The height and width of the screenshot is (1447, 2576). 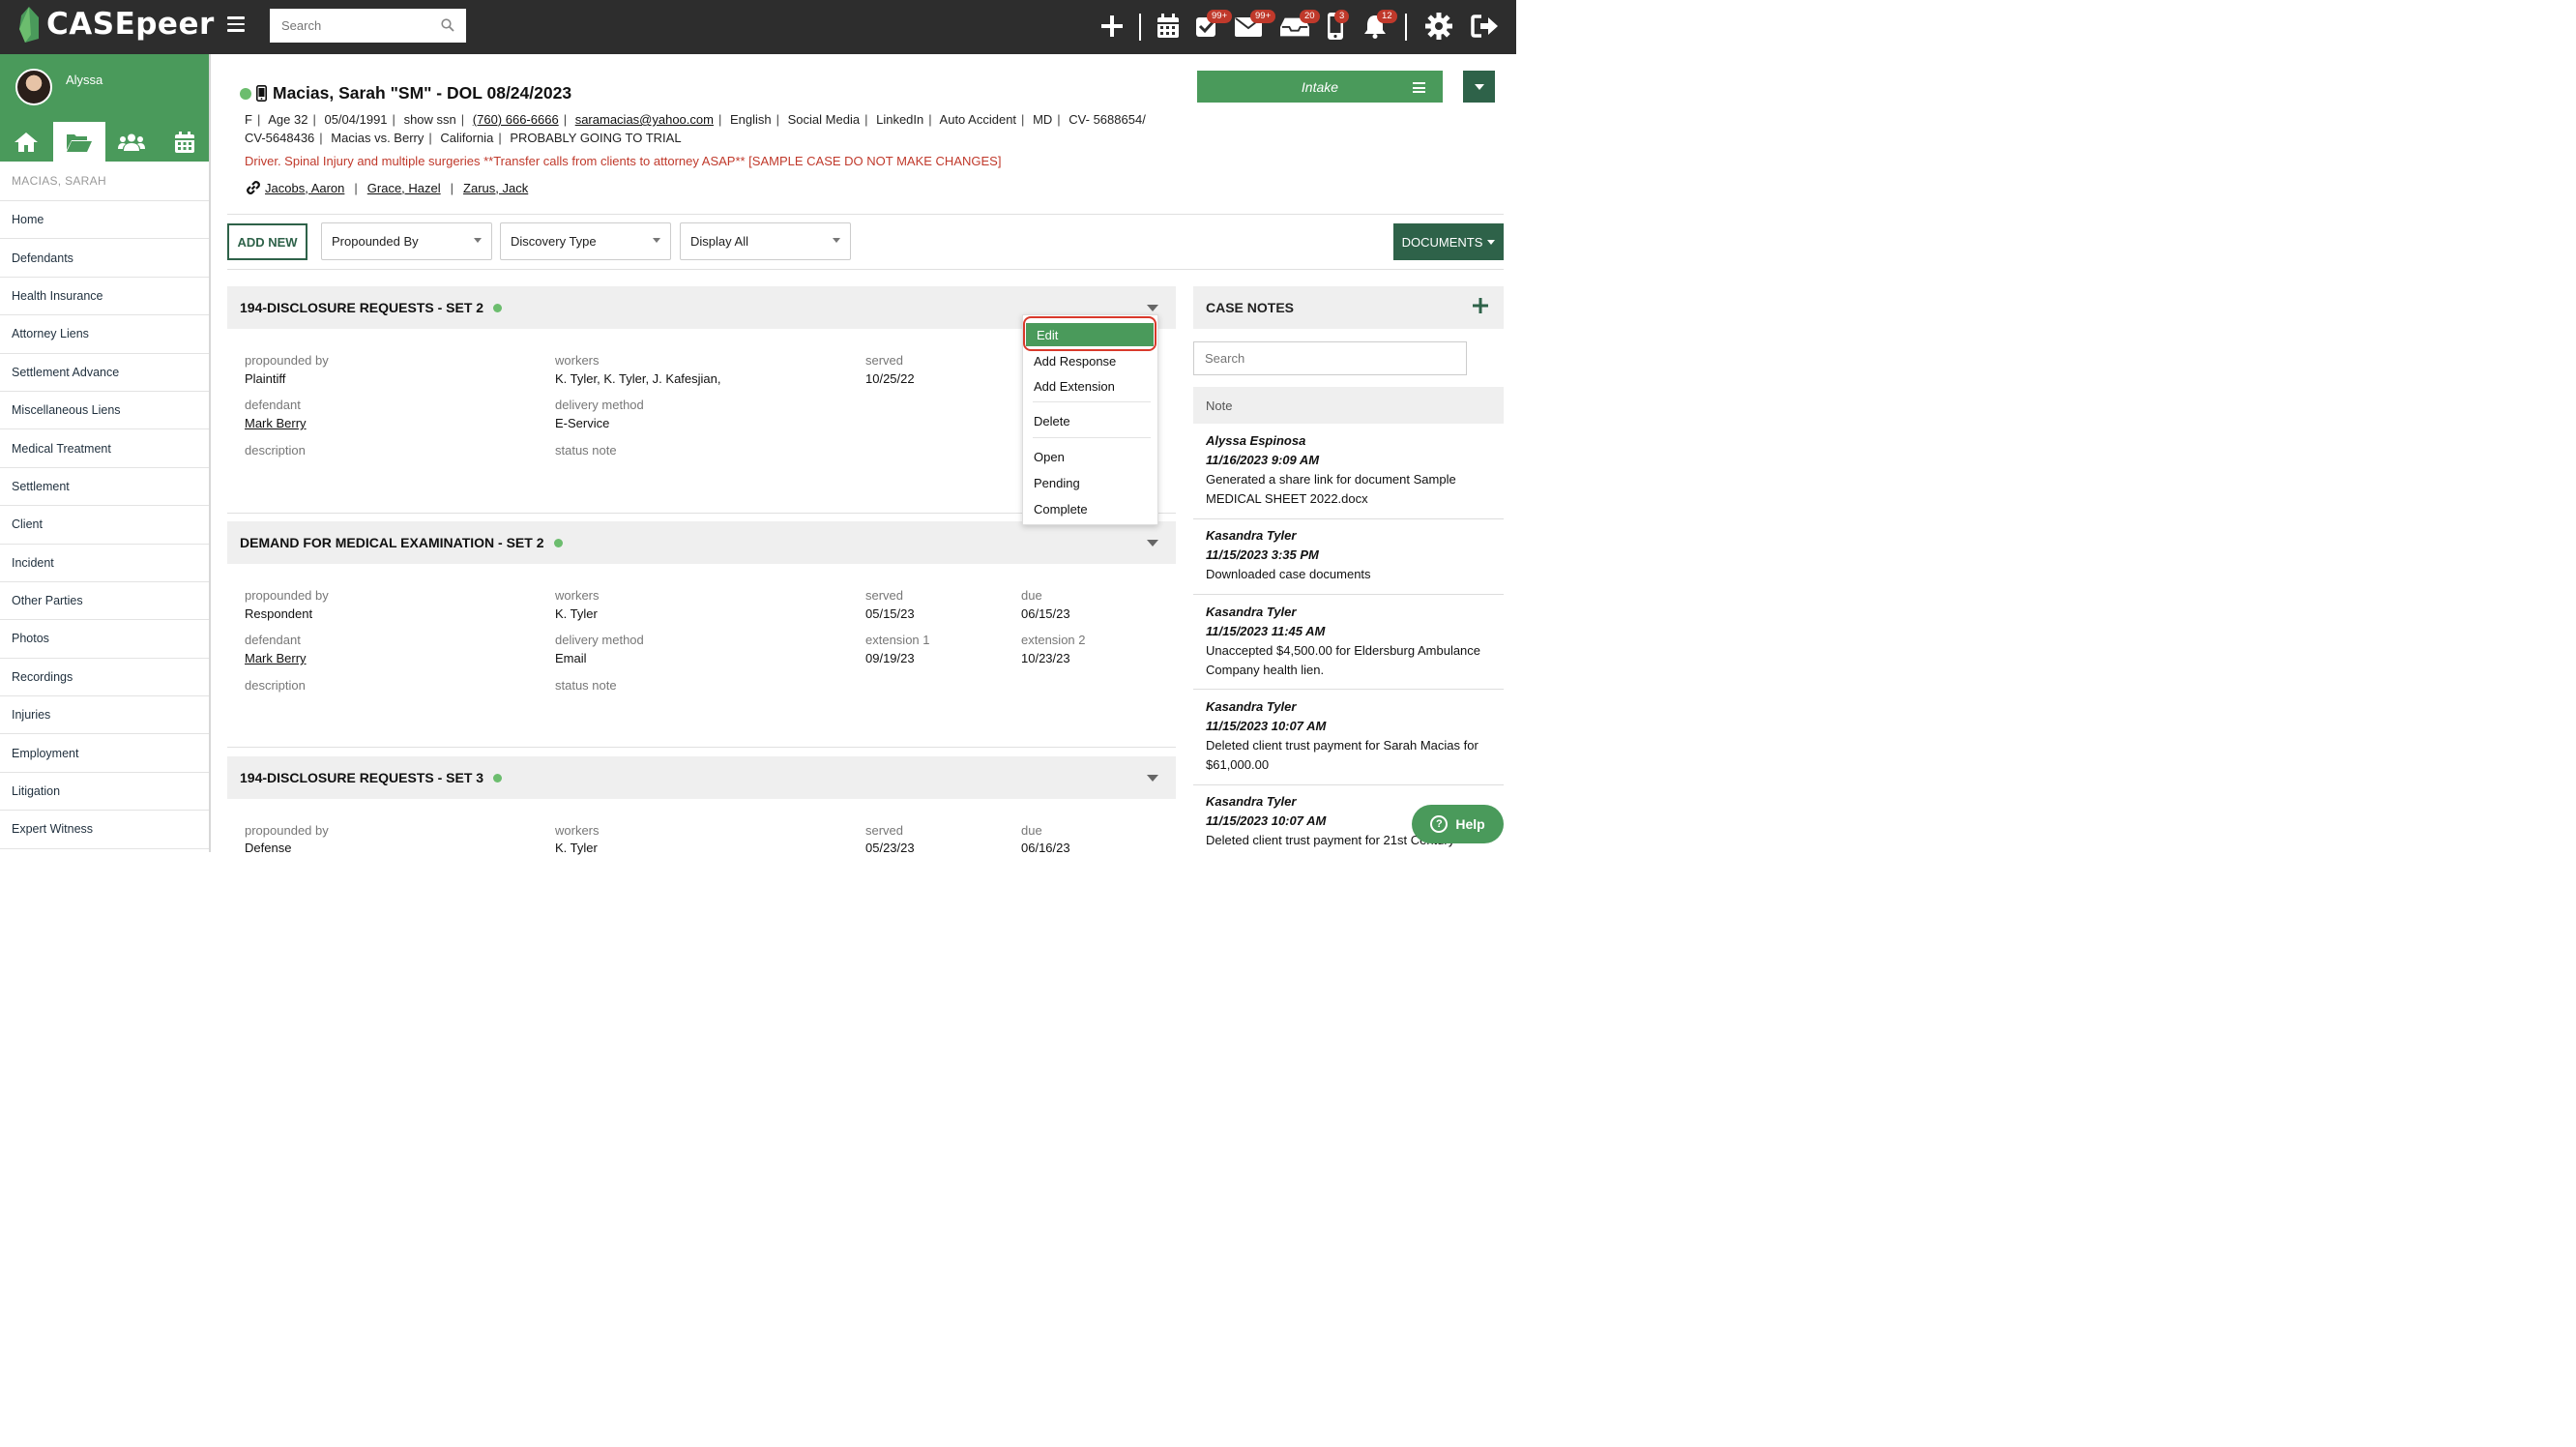 What do you see at coordinates (404, 188) in the screenshot?
I see `linked-contact-grace: Grace, Hazel` at bounding box center [404, 188].